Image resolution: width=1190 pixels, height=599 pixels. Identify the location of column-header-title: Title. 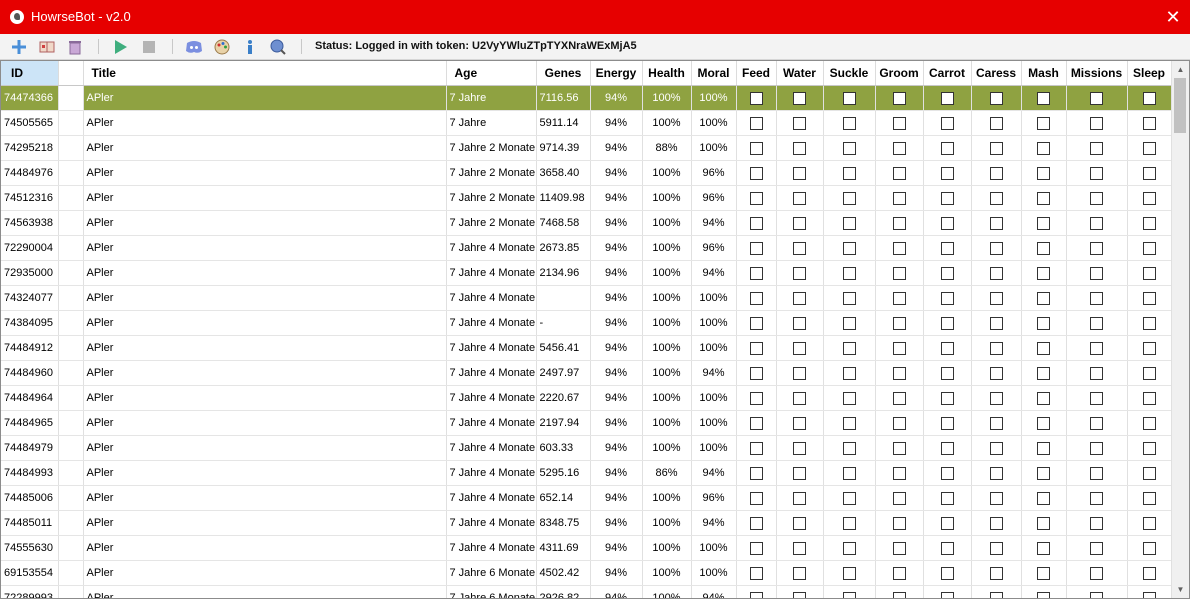
(265, 73).